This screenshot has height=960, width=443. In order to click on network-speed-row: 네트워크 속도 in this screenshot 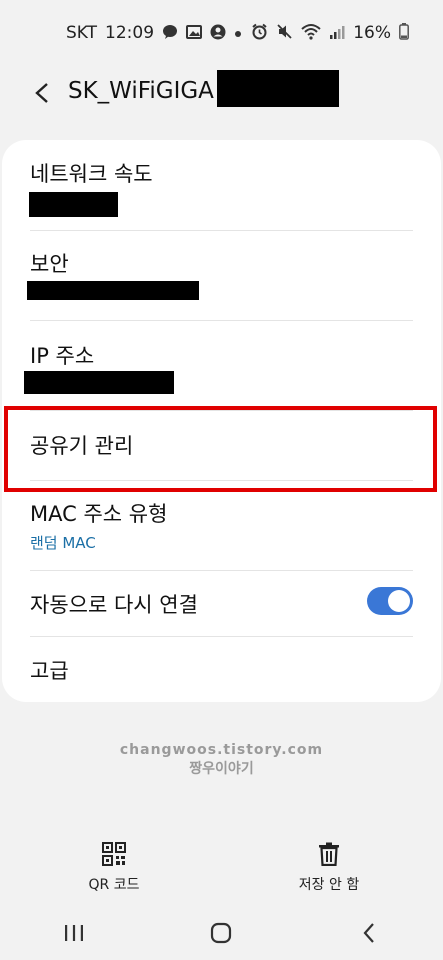, I will do `click(221, 173)`.